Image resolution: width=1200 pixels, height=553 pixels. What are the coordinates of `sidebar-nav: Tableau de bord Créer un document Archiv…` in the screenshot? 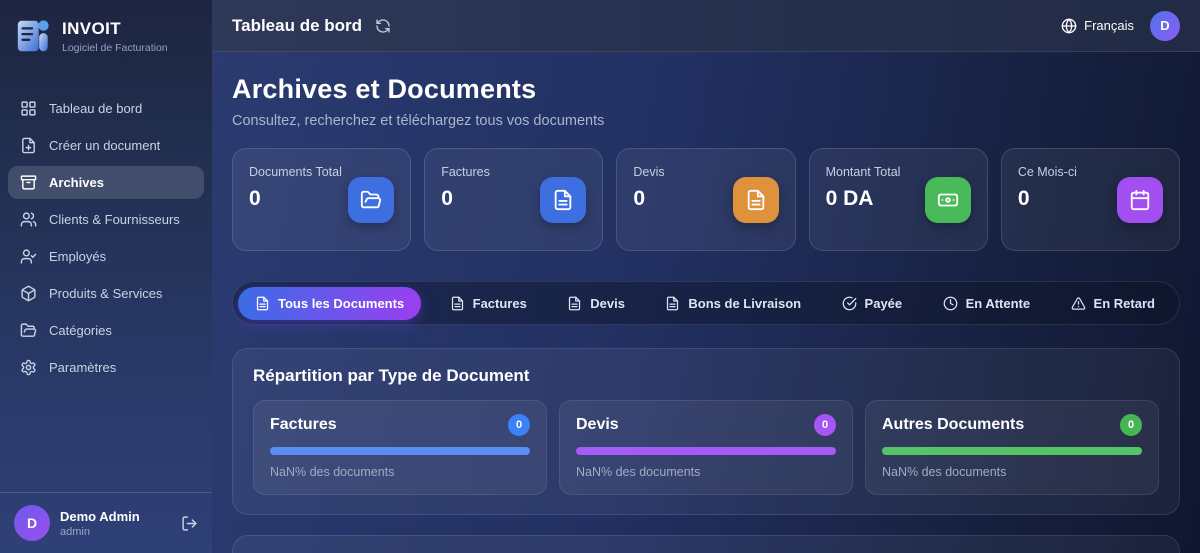 It's located at (106, 292).